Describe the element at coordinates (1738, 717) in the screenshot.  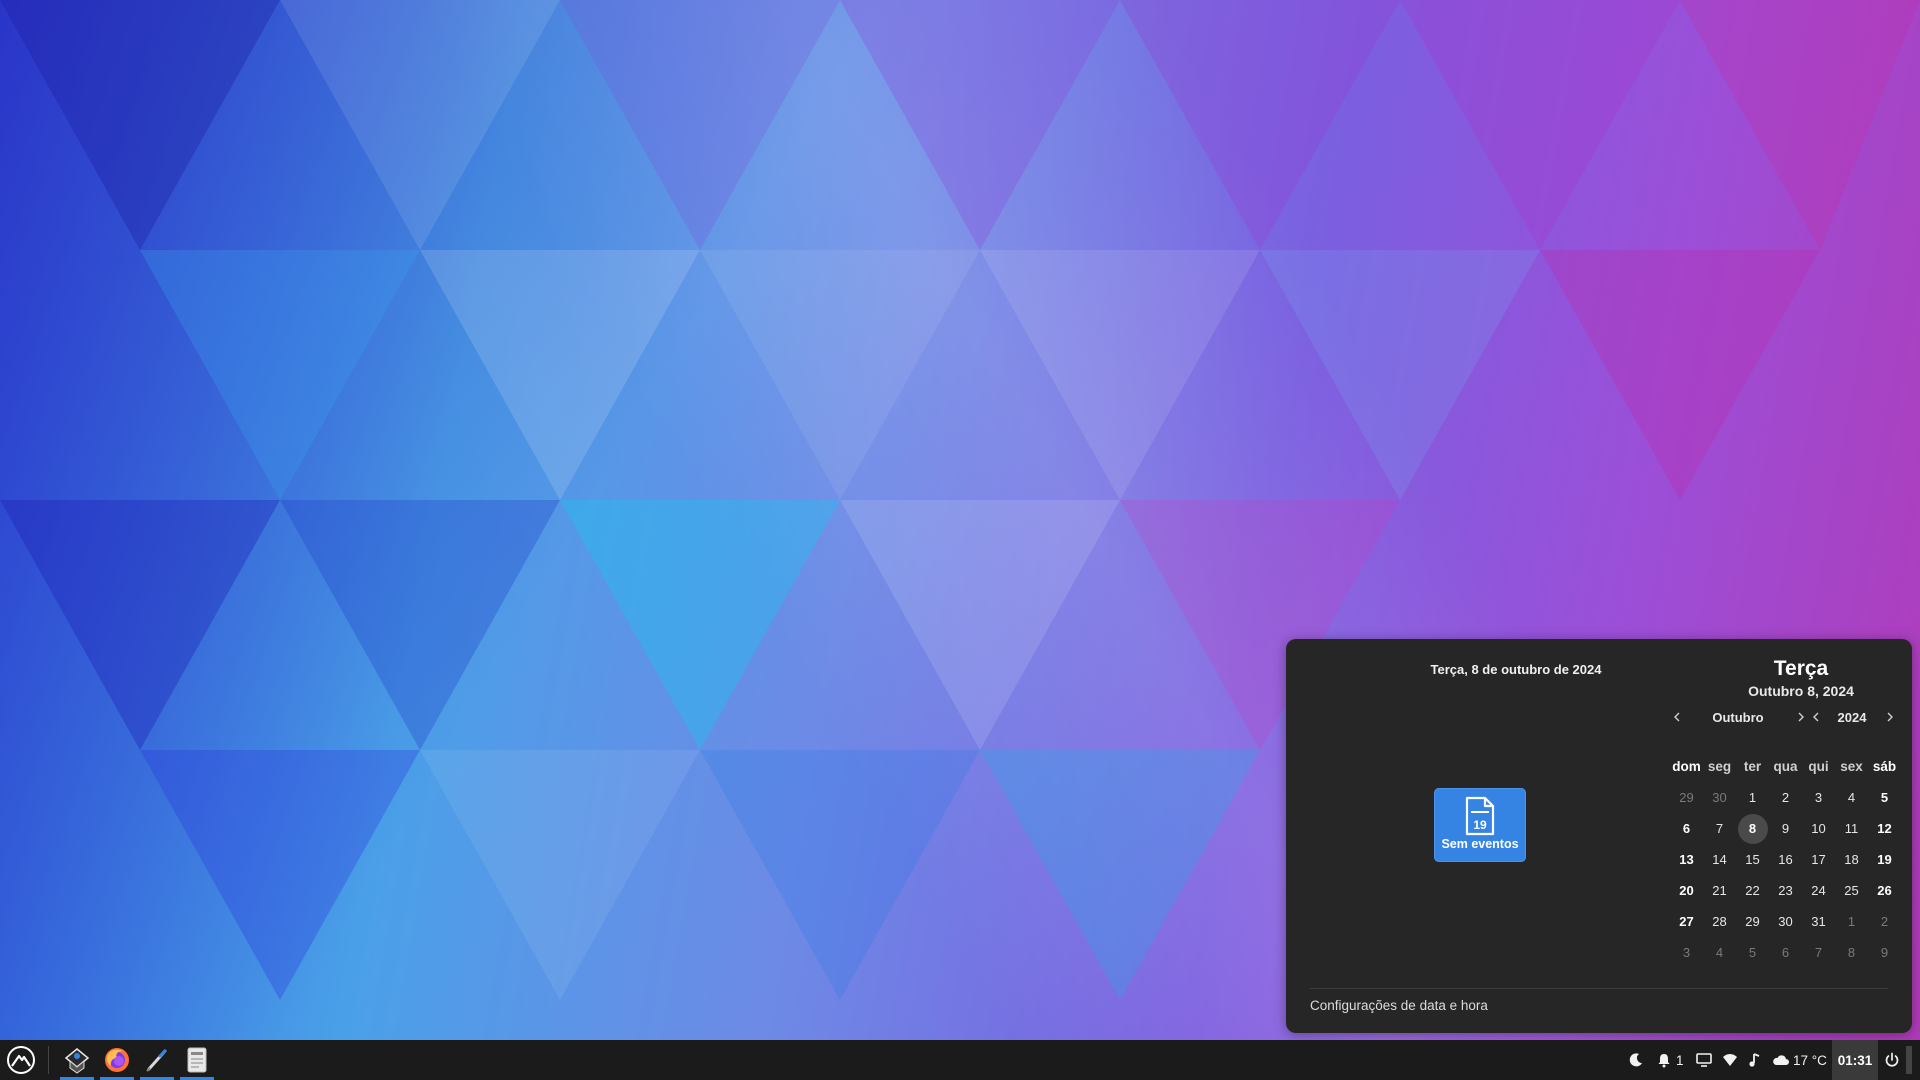
I see `month-label: Outubro` at that location.